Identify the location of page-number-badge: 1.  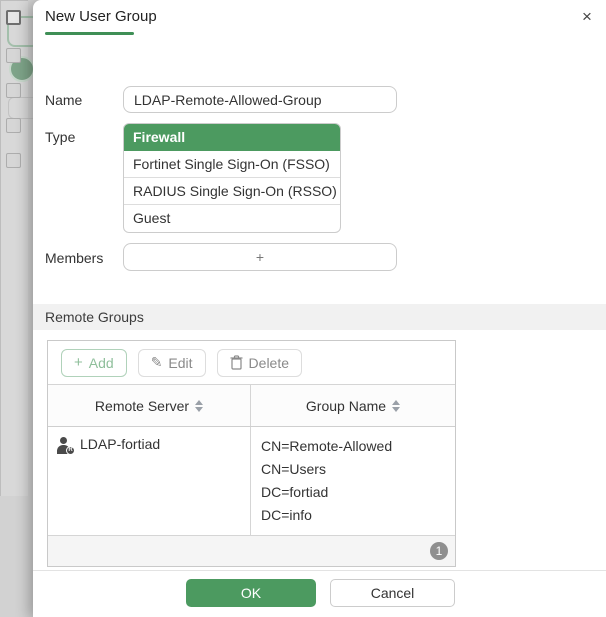
(439, 551).